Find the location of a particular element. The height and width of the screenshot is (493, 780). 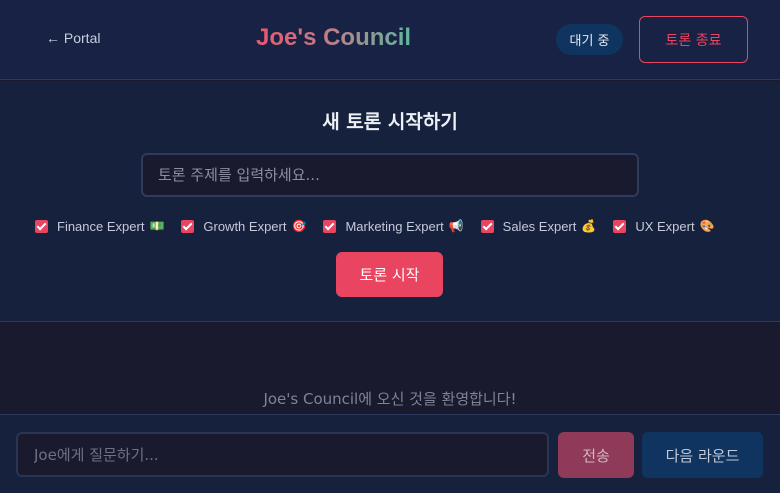

status-badge: 대기 중 is located at coordinates (589, 39).